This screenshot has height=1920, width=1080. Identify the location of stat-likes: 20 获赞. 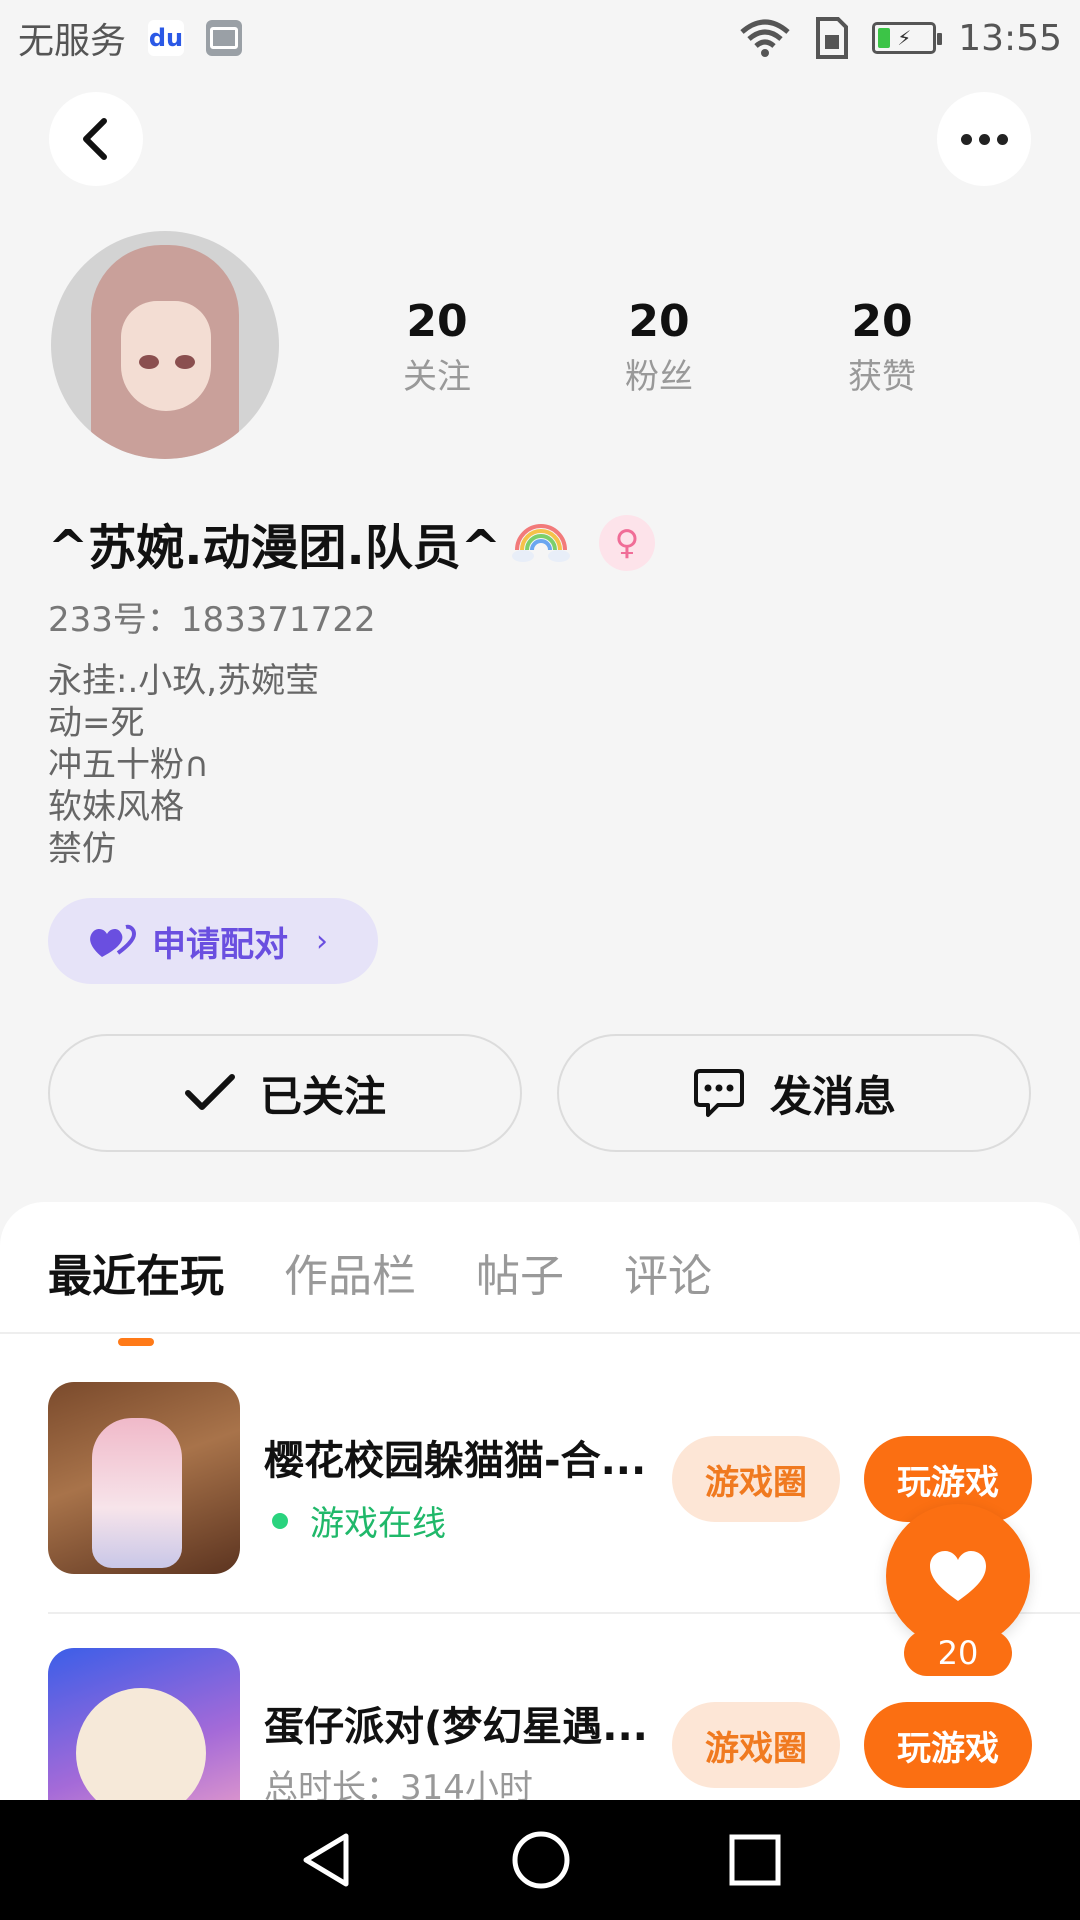
(882, 347).